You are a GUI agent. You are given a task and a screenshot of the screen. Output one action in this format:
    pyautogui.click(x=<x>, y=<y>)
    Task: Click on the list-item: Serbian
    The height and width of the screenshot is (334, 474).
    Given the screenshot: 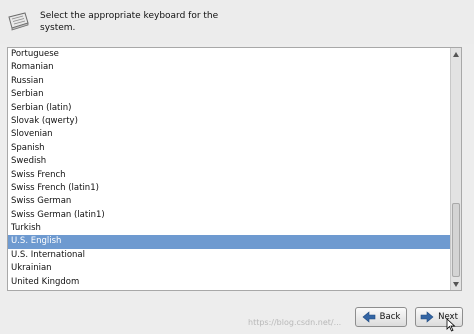 What is the action you would take?
    pyautogui.click(x=229, y=94)
    